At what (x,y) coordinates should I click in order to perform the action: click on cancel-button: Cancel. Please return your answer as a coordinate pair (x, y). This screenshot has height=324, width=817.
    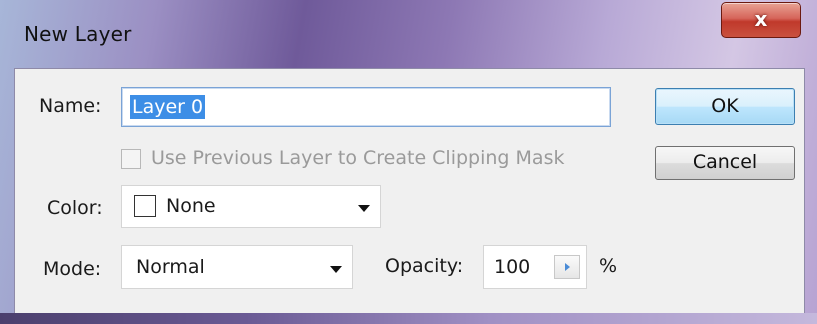
    Looking at the image, I should click on (725, 163).